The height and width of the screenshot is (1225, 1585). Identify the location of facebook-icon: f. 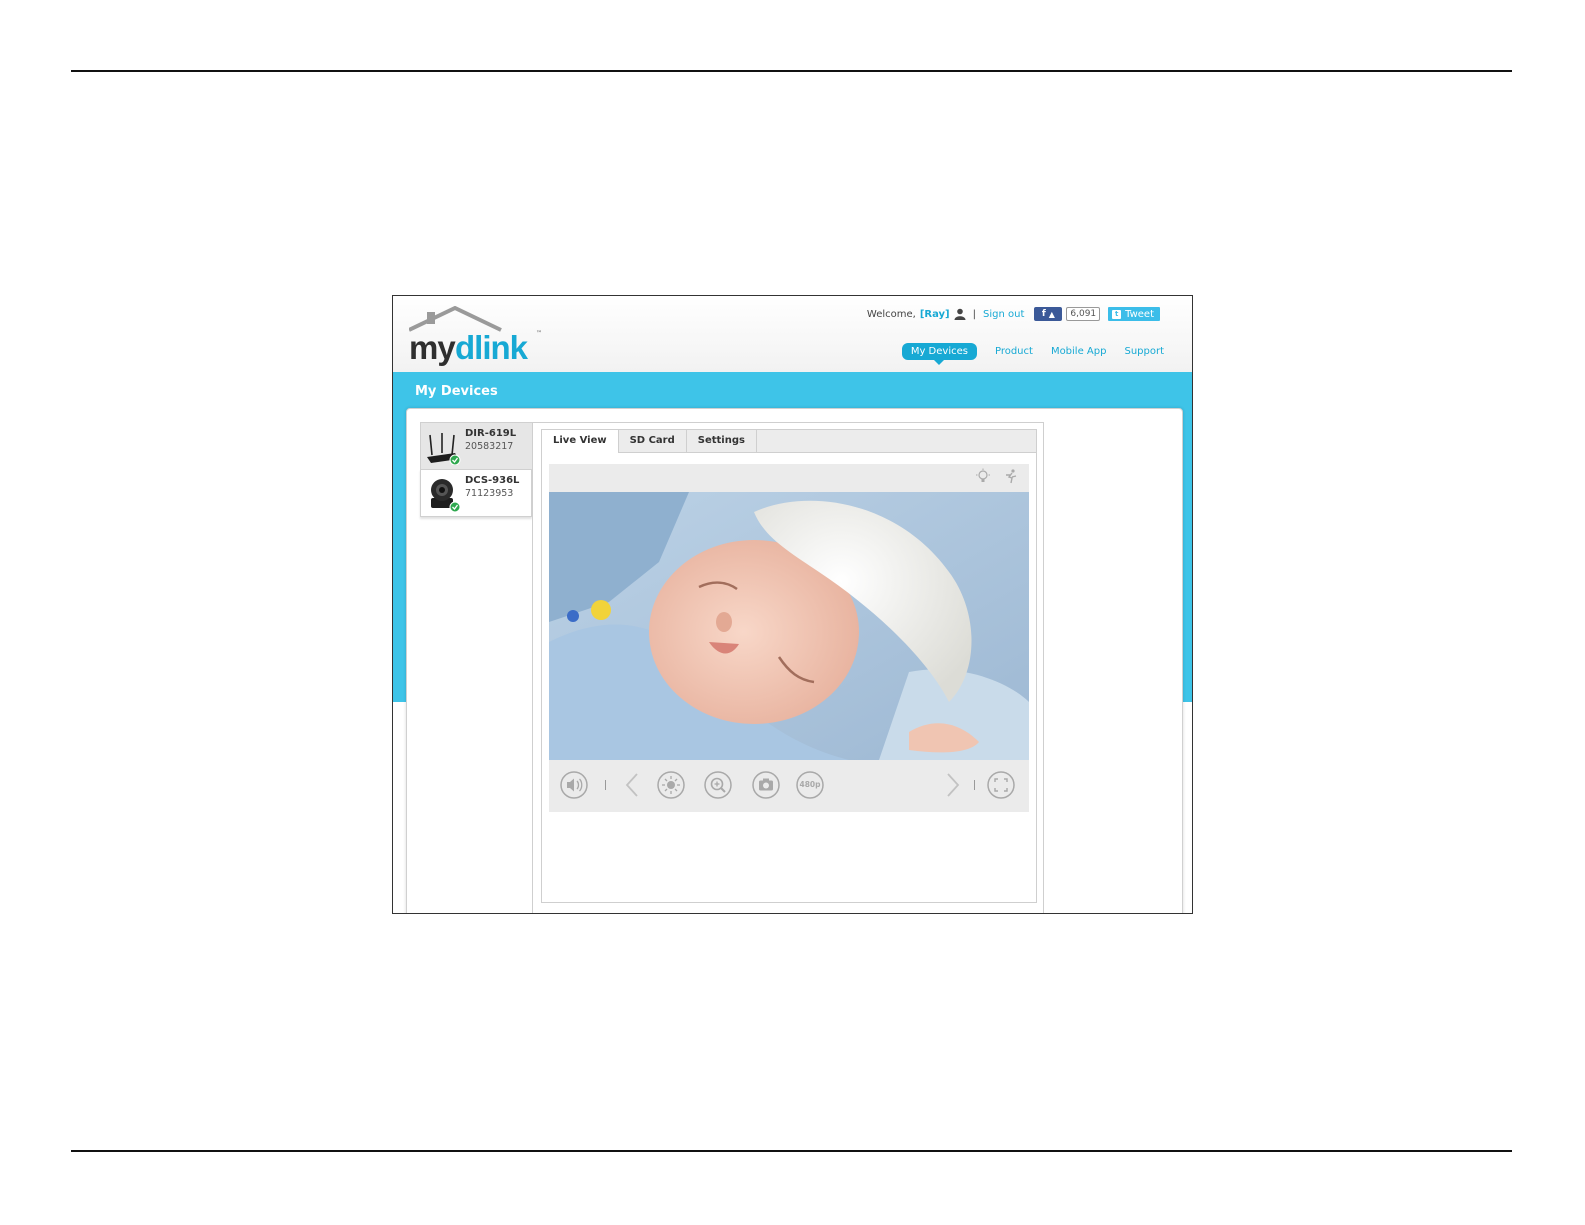
(1043, 314).